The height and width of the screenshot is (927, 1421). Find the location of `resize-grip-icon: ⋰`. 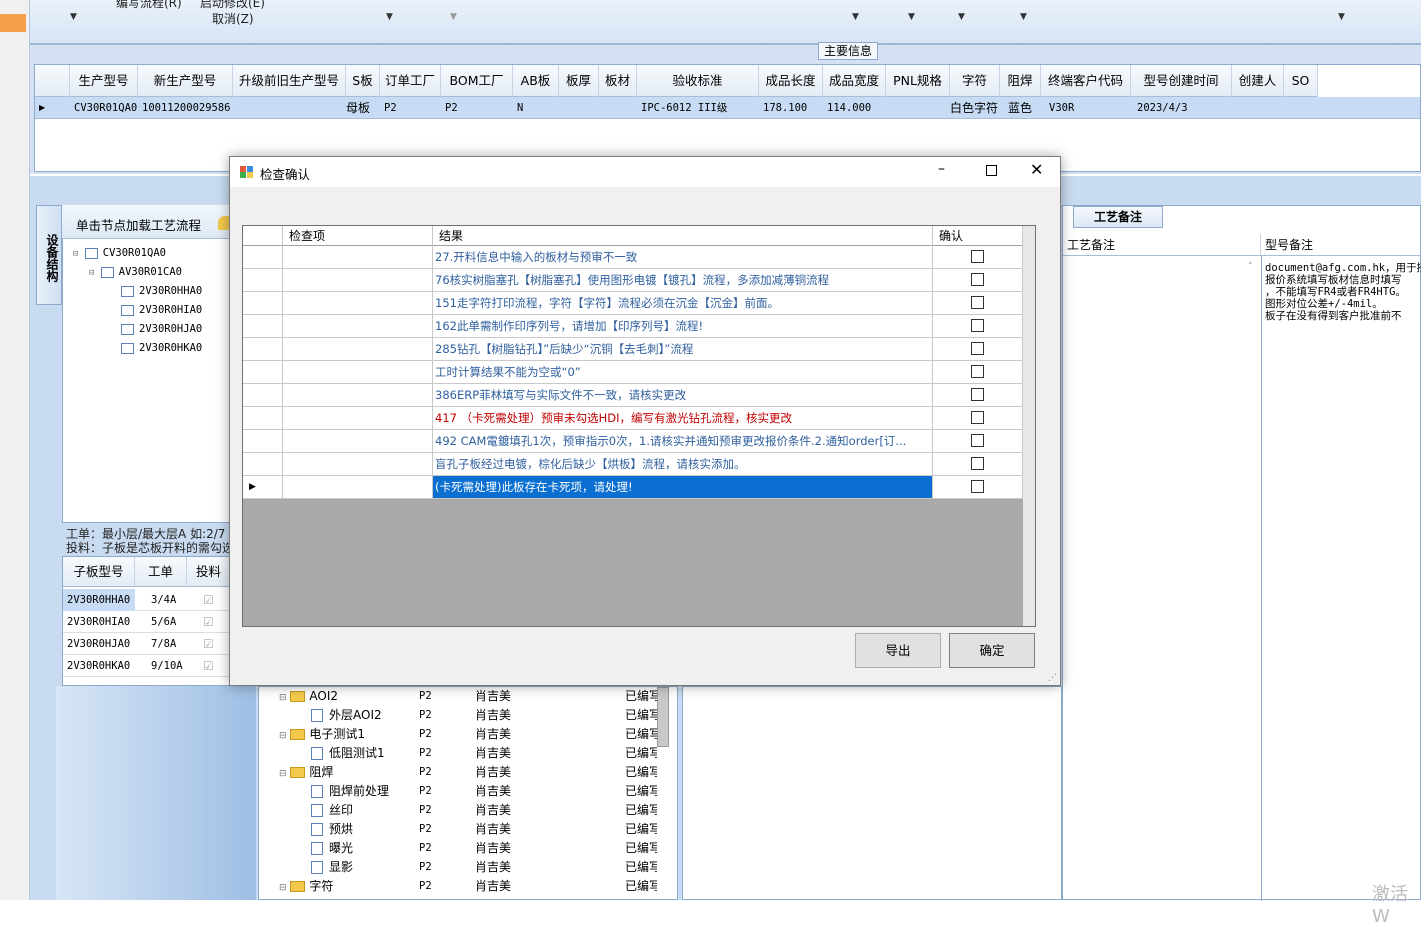

resize-grip-icon: ⋰ is located at coordinates (1052, 678).